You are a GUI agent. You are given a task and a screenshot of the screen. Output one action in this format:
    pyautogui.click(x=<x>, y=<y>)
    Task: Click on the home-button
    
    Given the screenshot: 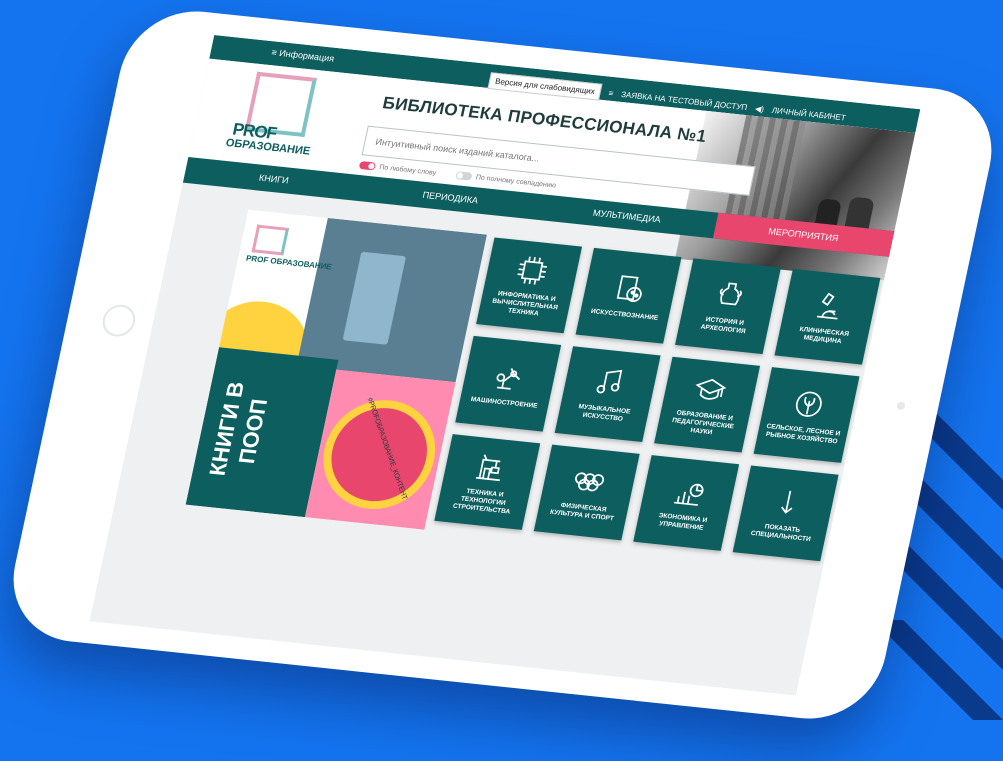 What is the action you would take?
    pyautogui.click(x=119, y=321)
    